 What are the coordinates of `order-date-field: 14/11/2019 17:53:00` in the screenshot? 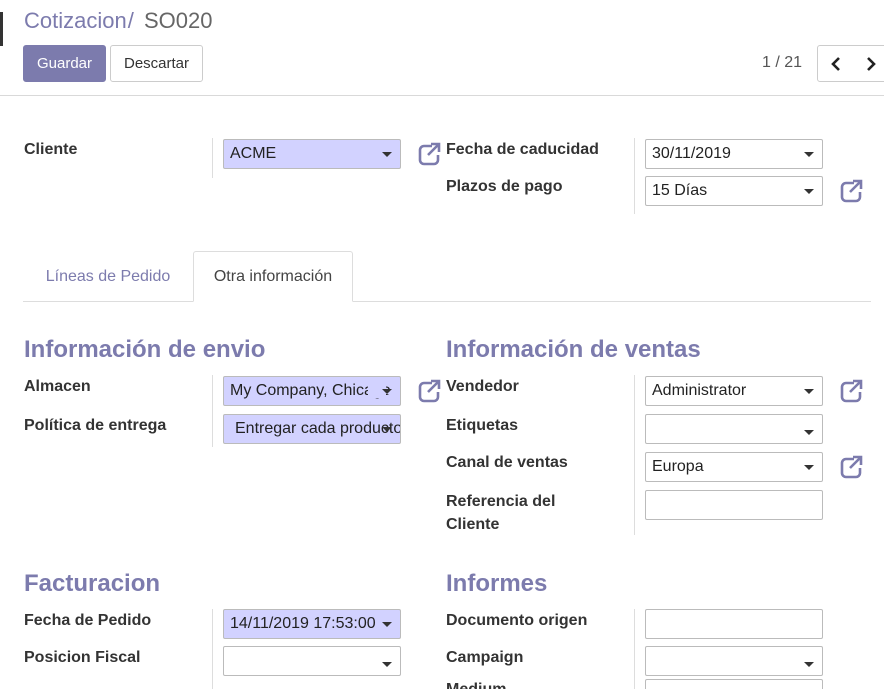 It's located at (312, 624).